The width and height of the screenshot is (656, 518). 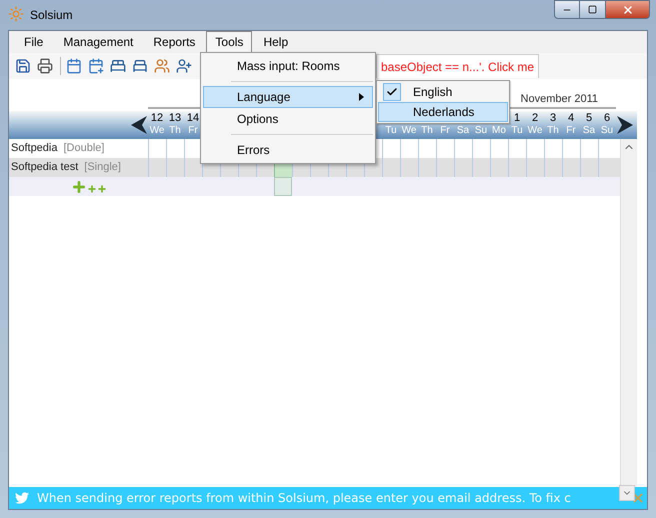 I want to click on banner-text: When sending error reports from within Solsium, please enter you email address. To fix c, so click(x=304, y=498).